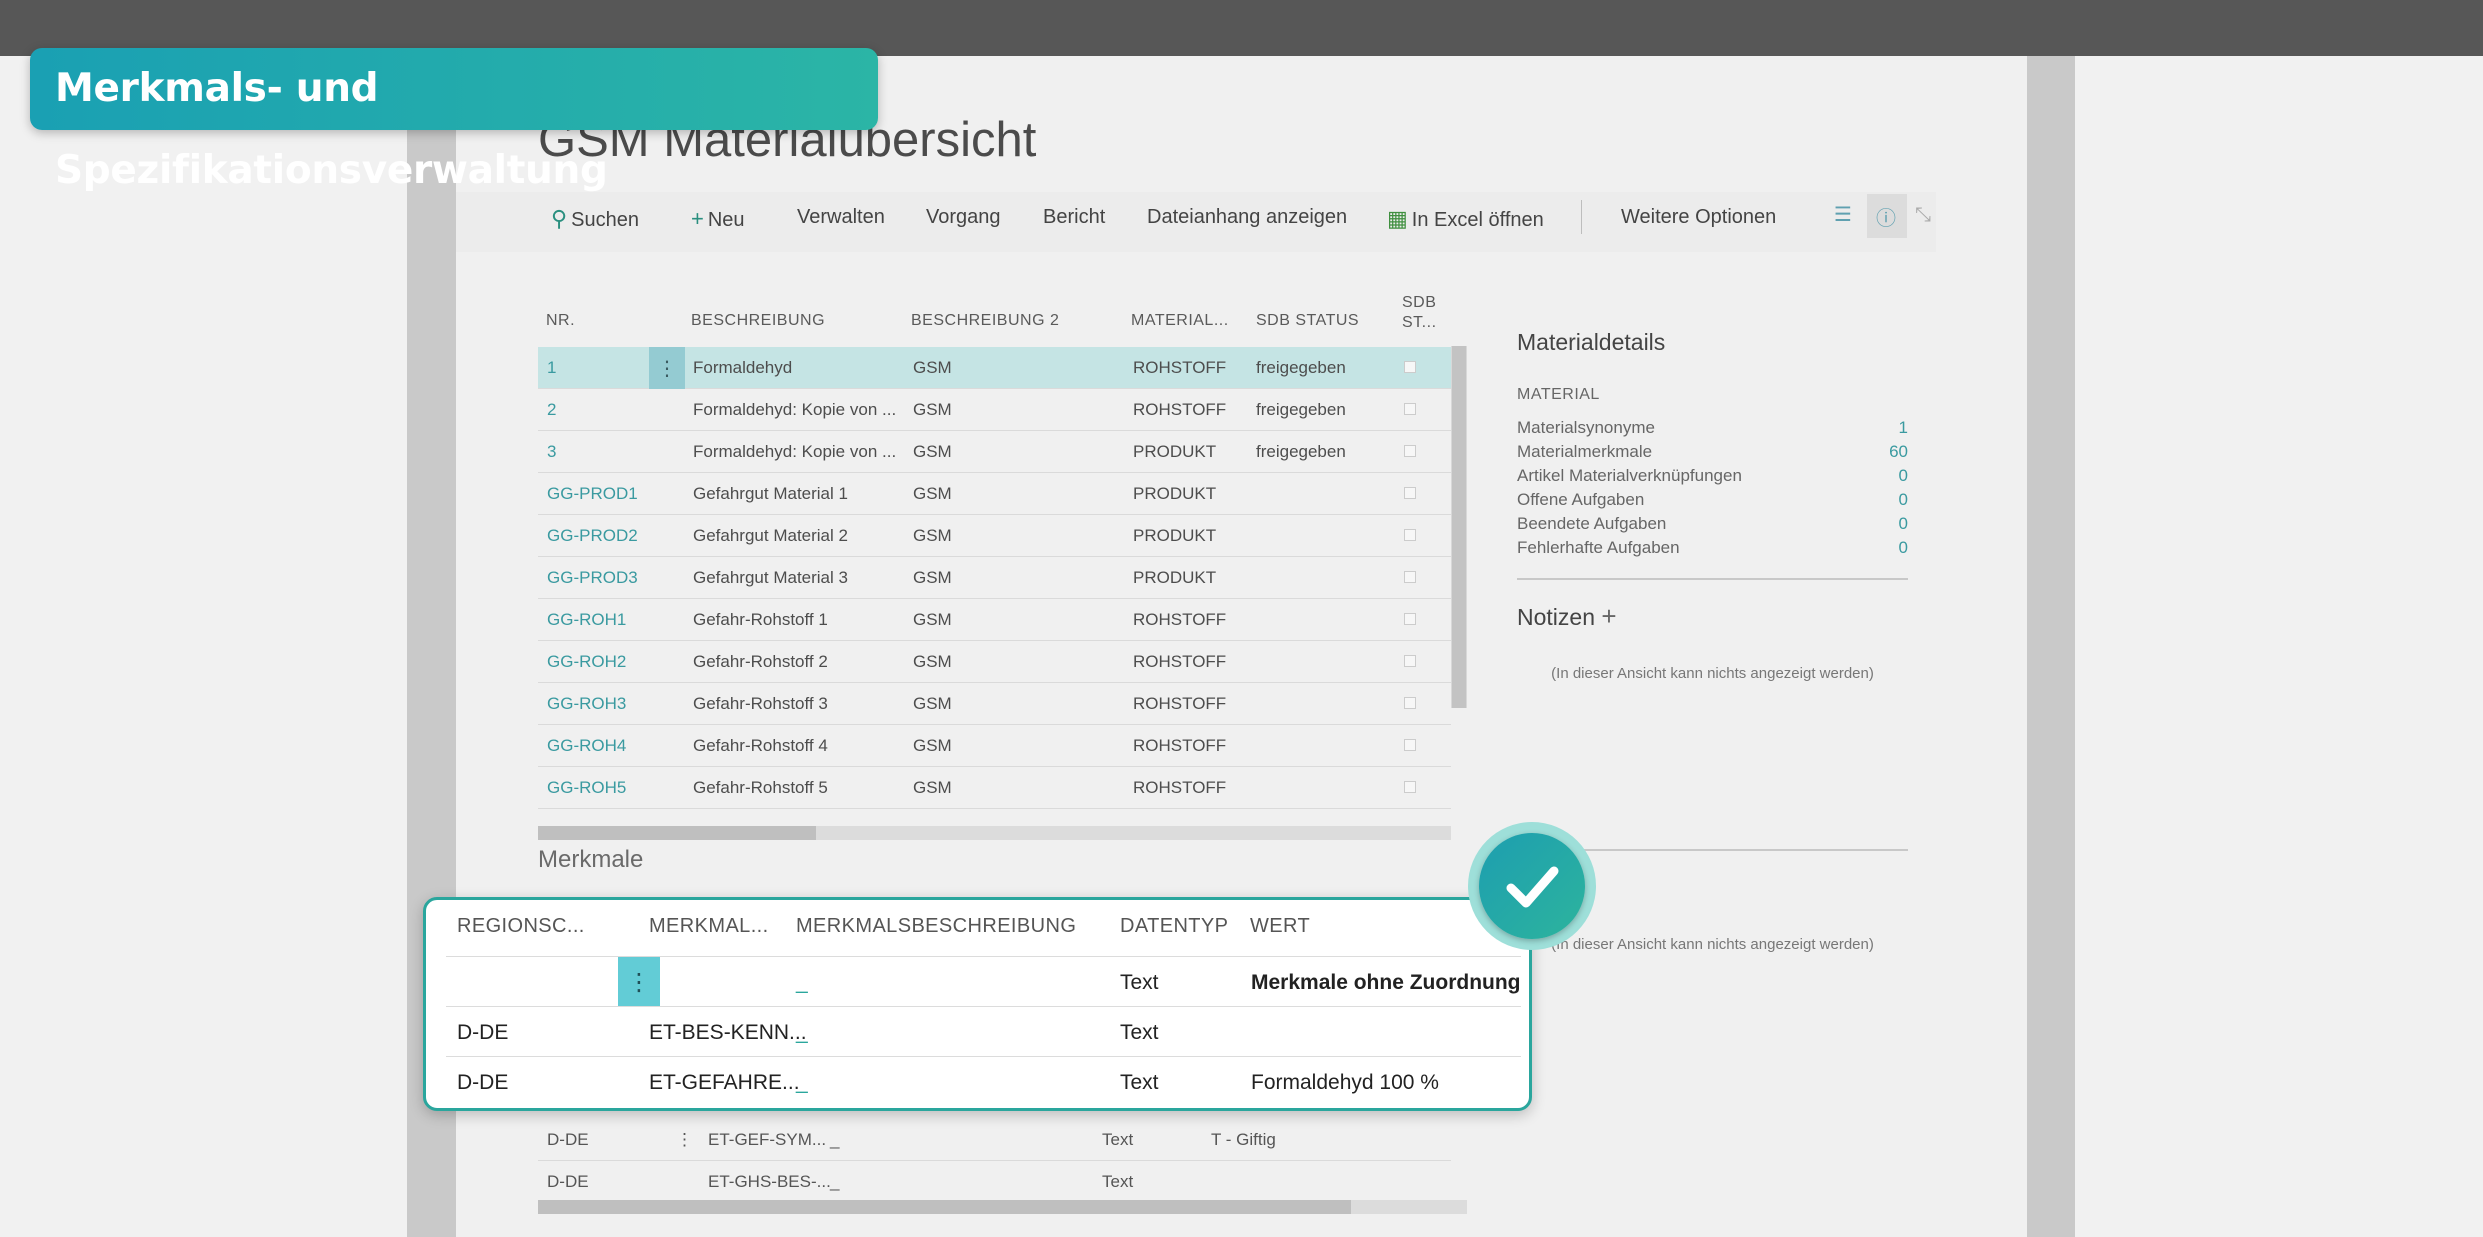  Describe the element at coordinates (592, 536) in the screenshot. I see `cell-nr: GG-PROD2` at that location.